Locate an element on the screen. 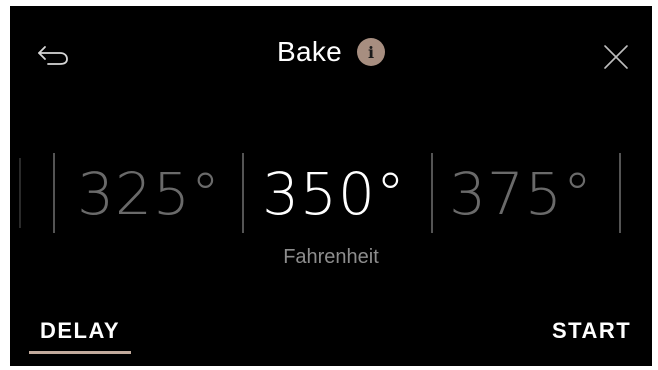 The width and height of the screenshot is (658, 370). info-icon: i is located at coordinates (371, 52).